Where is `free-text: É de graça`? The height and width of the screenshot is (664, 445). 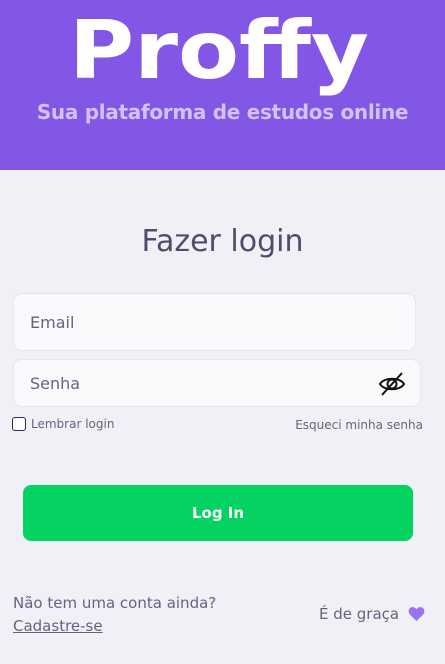 free-text: É de graça is located at coordinates (359, 614).